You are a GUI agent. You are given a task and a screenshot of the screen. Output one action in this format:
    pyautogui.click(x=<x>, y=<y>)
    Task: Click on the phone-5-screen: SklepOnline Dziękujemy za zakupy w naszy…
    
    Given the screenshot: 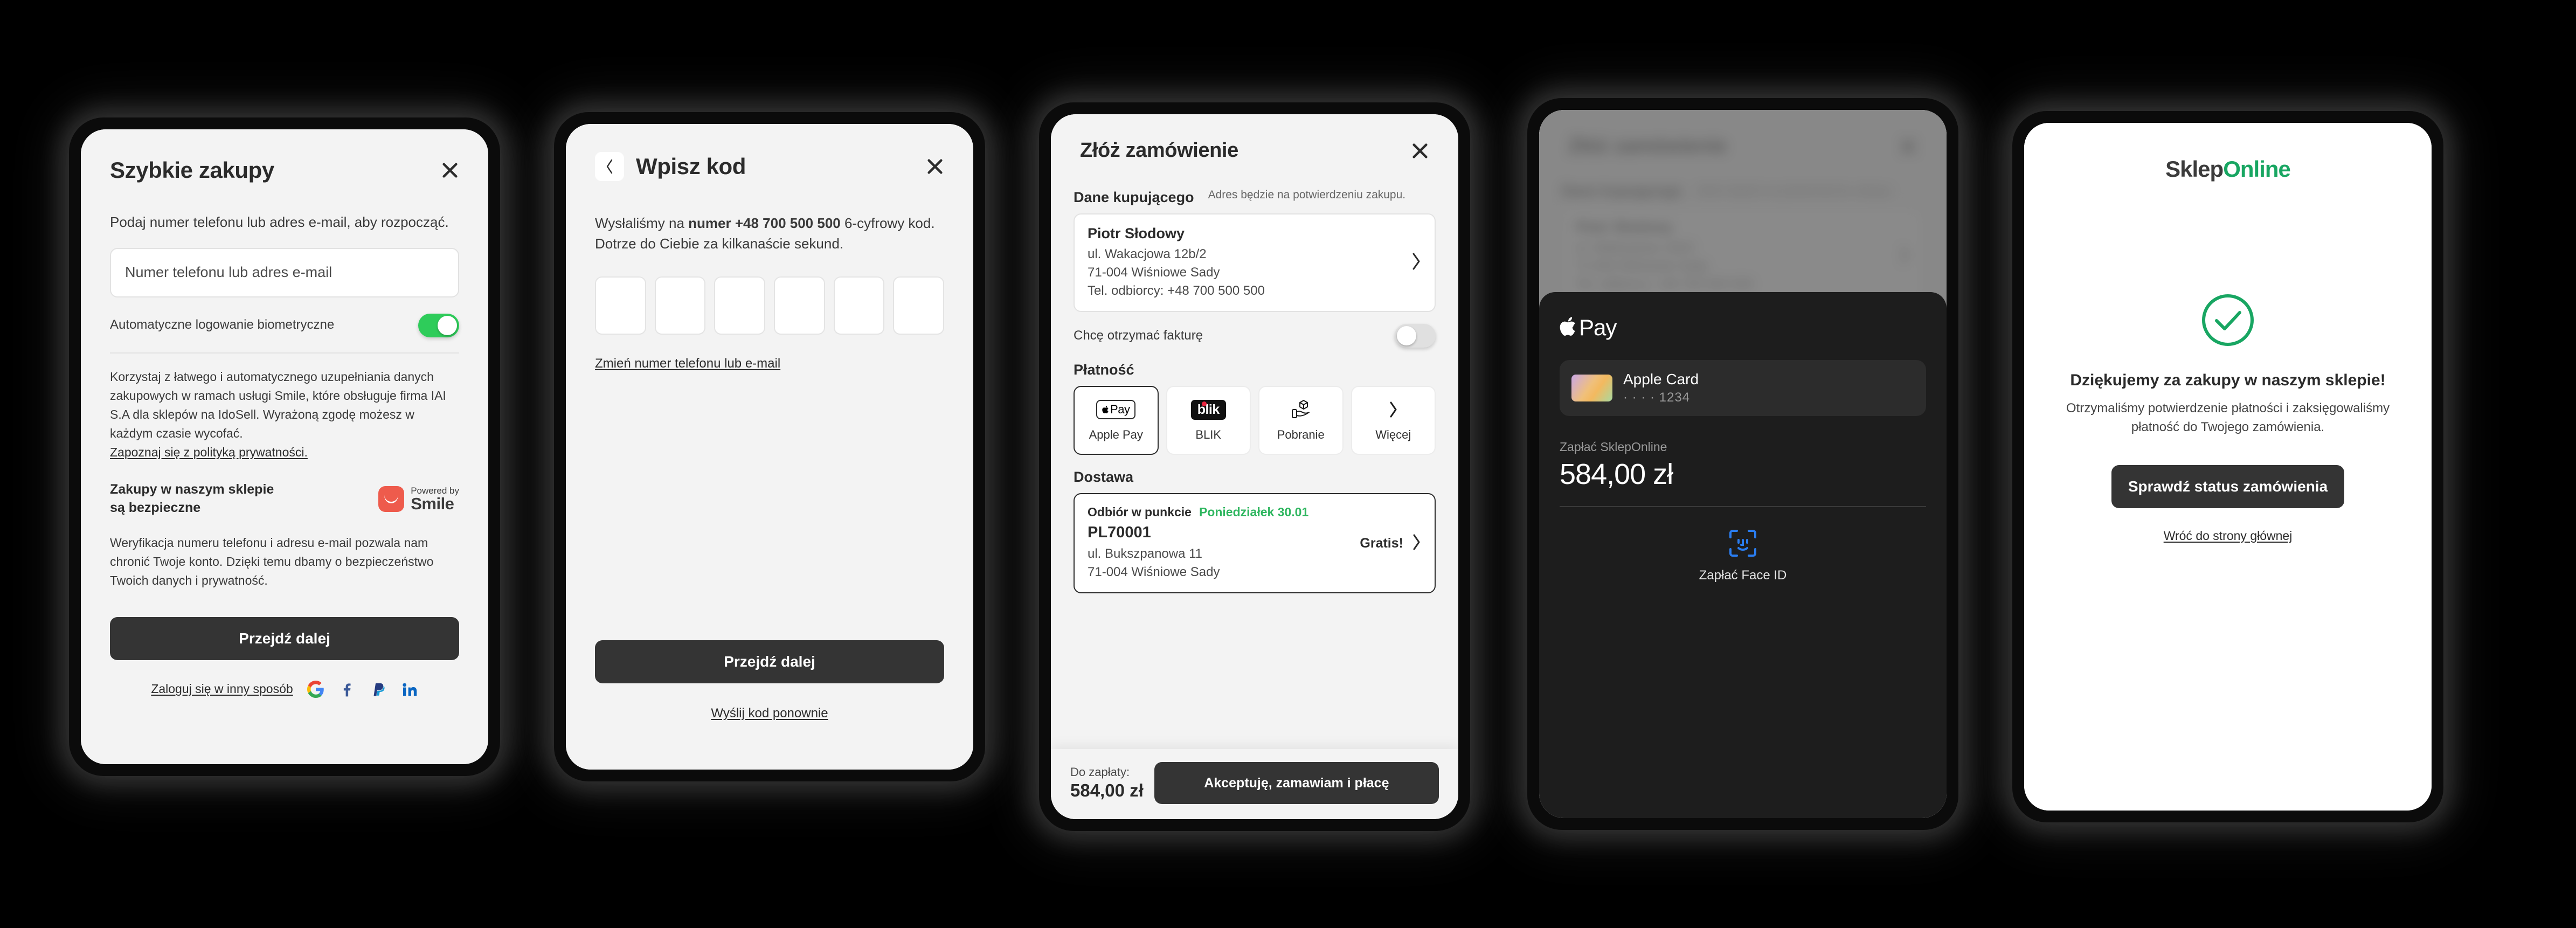 What is the action you would take?
    pyautogui.click(x=2228, y=467)
    